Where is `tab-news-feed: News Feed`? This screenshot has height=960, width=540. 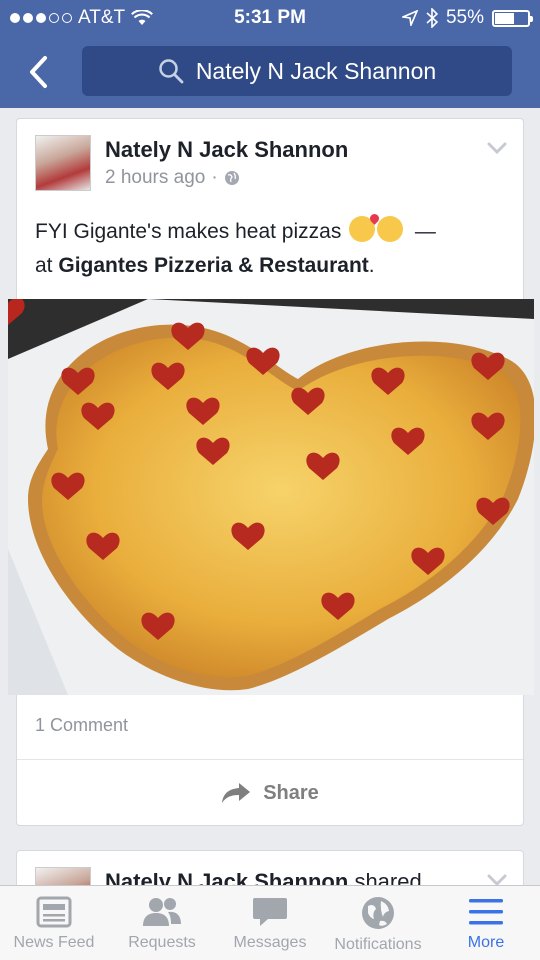
tab-news-feed: News Feed is located at coordinates (54, 923).